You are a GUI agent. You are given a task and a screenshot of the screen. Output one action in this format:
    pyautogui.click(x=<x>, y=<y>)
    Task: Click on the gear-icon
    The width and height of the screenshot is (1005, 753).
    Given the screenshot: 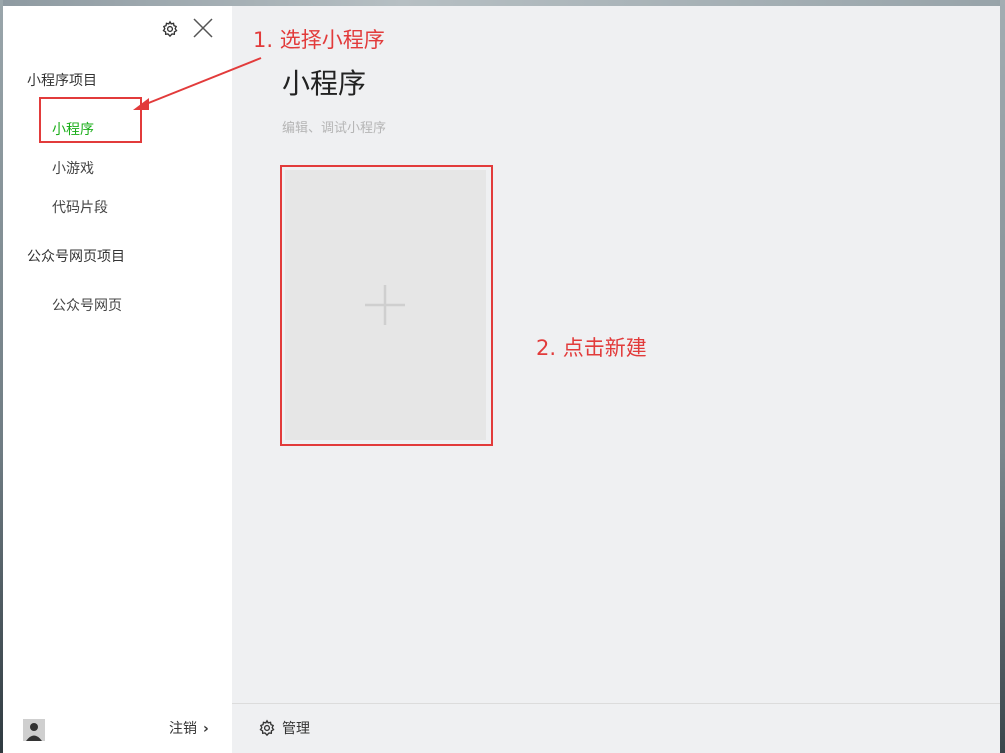 What is the action you would take?
    pyautogui.click(x=267, y=728)
    